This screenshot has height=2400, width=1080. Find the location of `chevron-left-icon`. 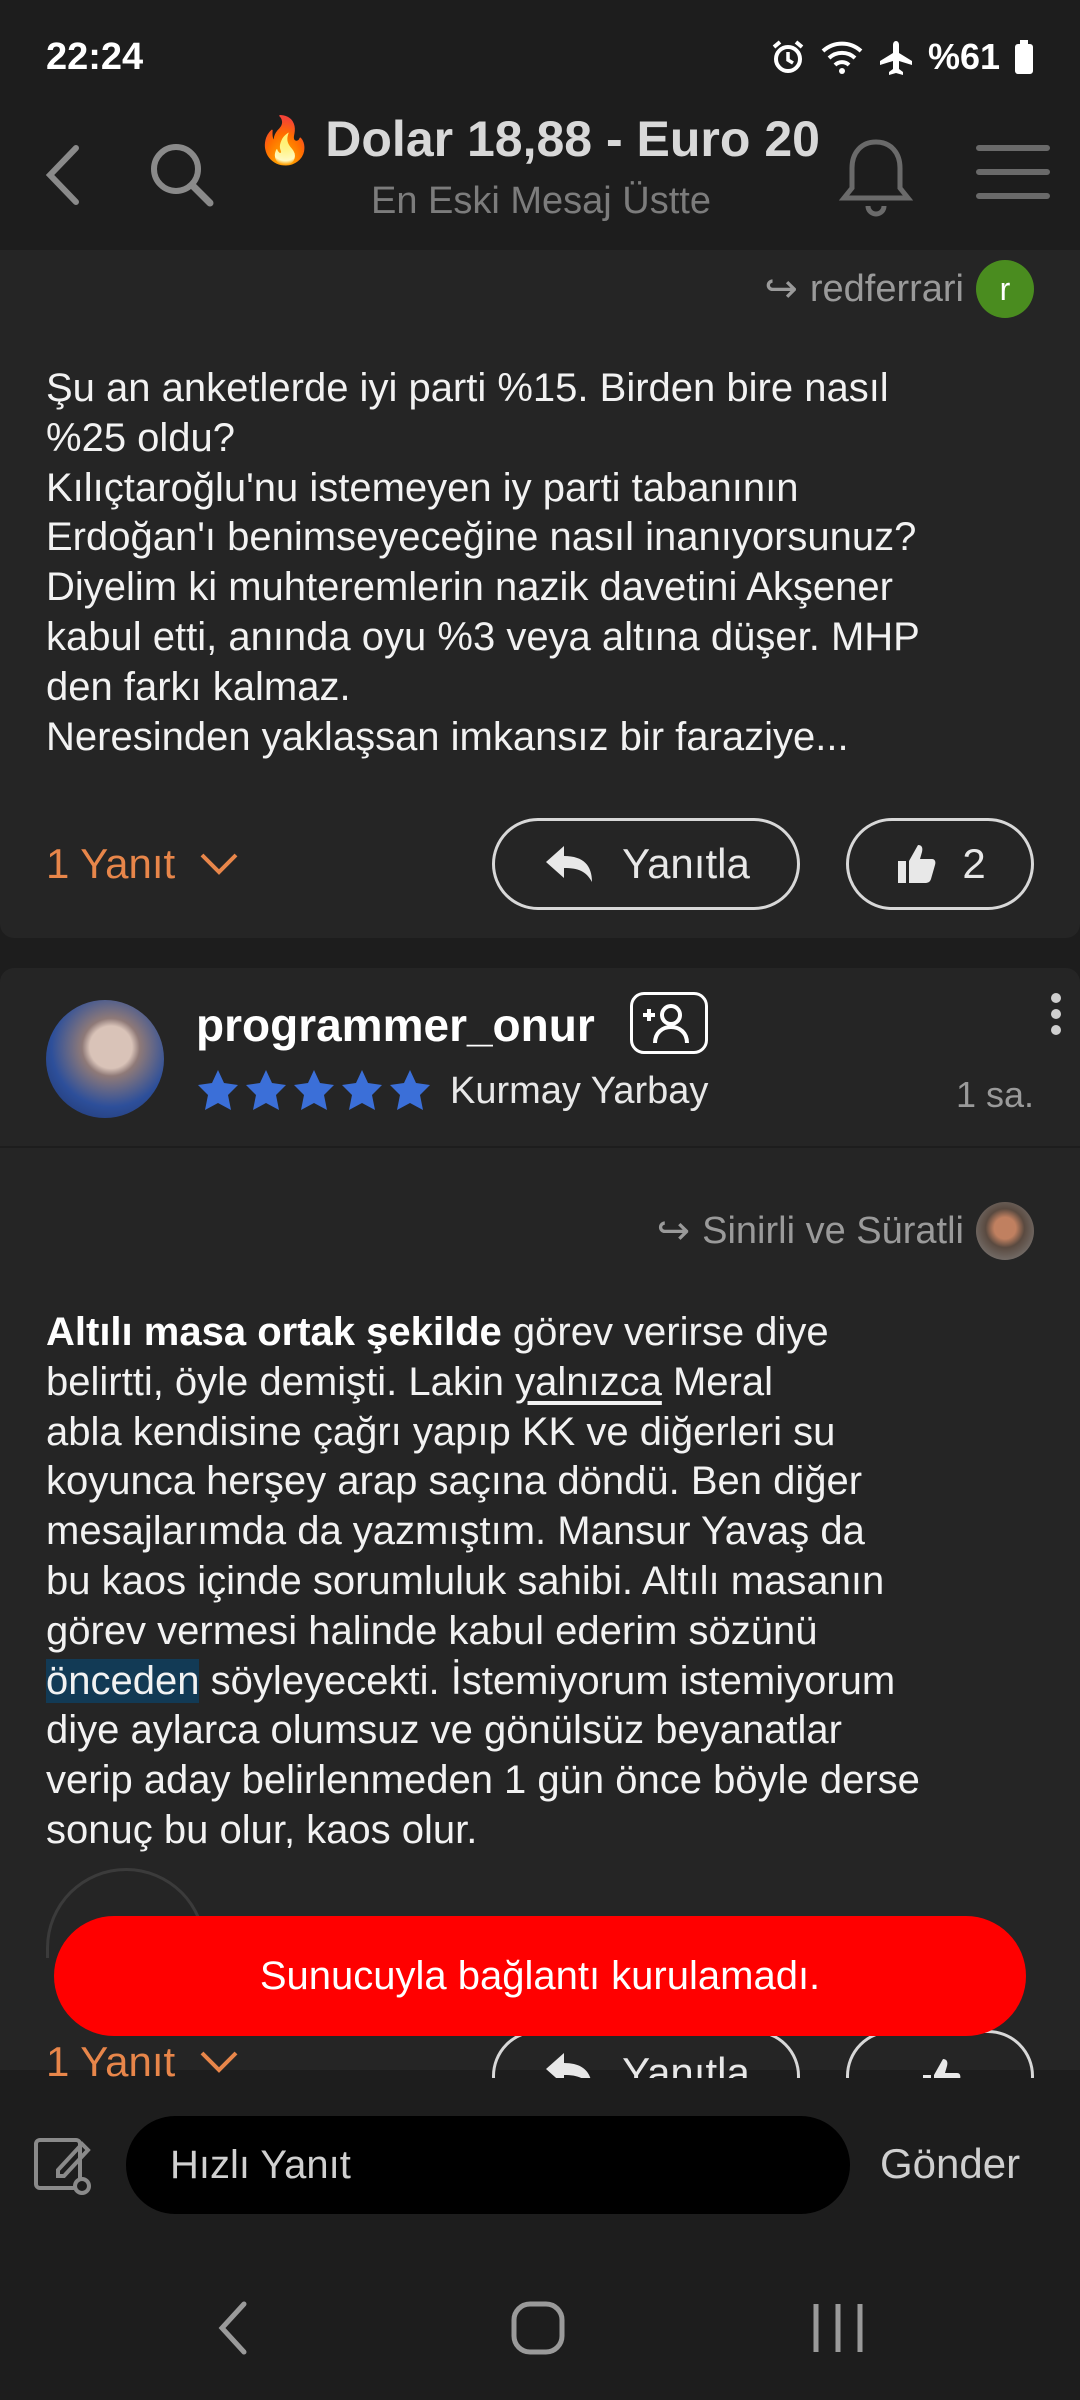

chevron-left-icon is located at coordinates (62, 175).